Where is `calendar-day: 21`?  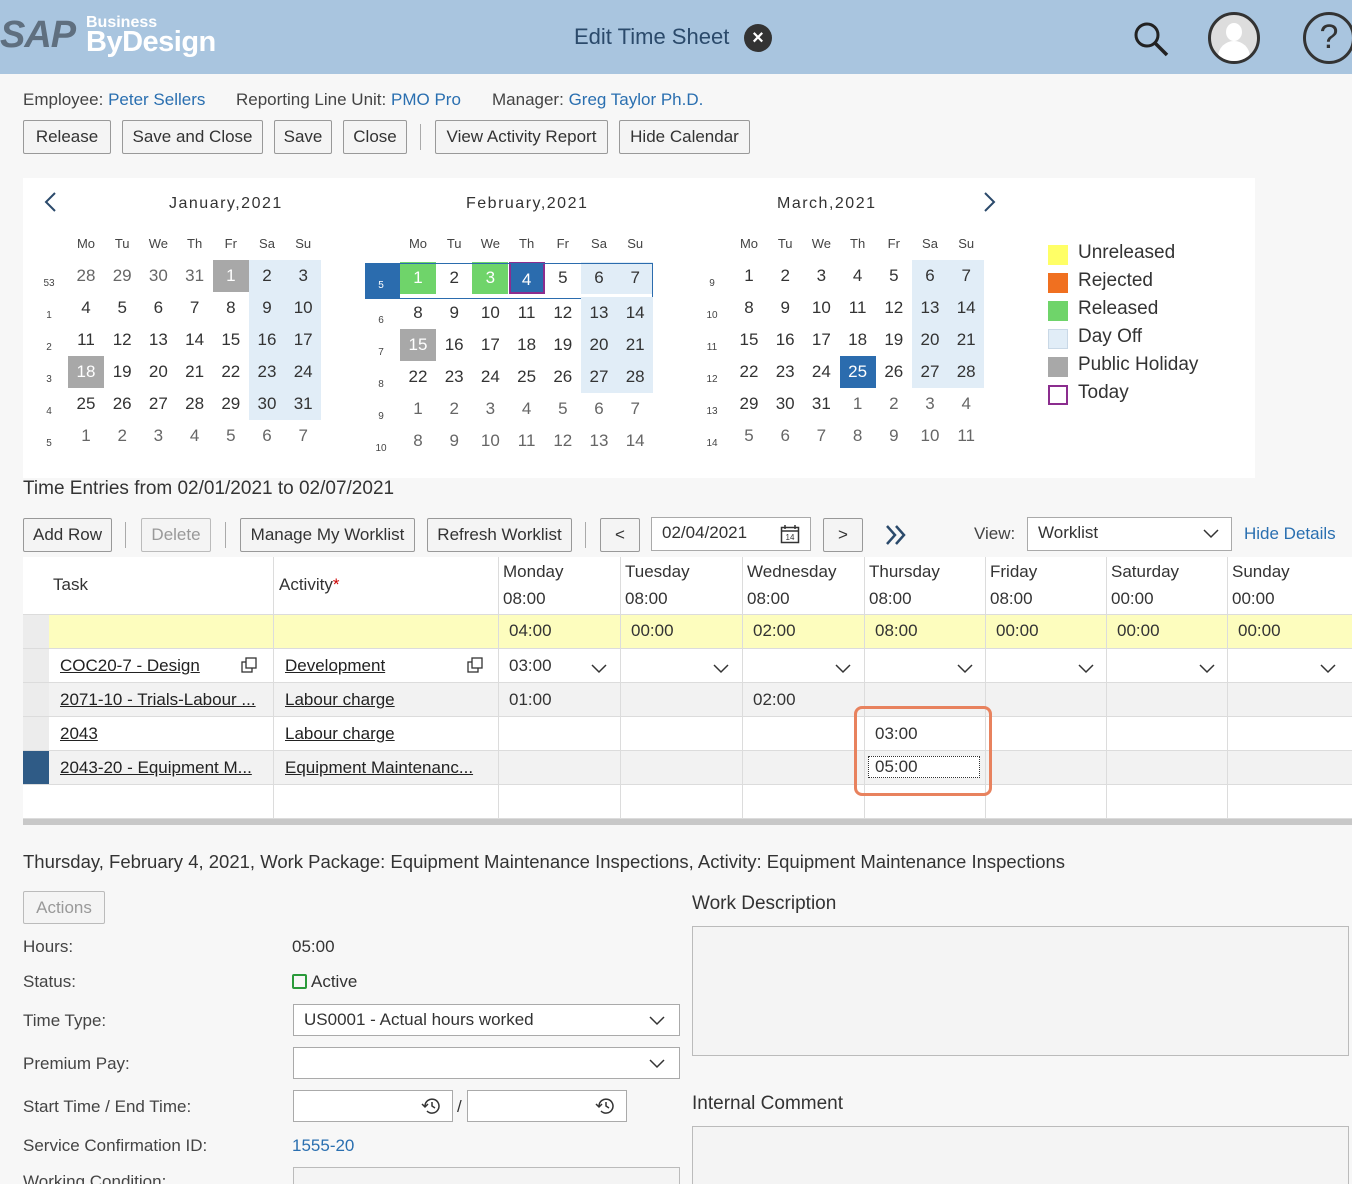 calendar-day: 21 is located at coordinates (635, 345).